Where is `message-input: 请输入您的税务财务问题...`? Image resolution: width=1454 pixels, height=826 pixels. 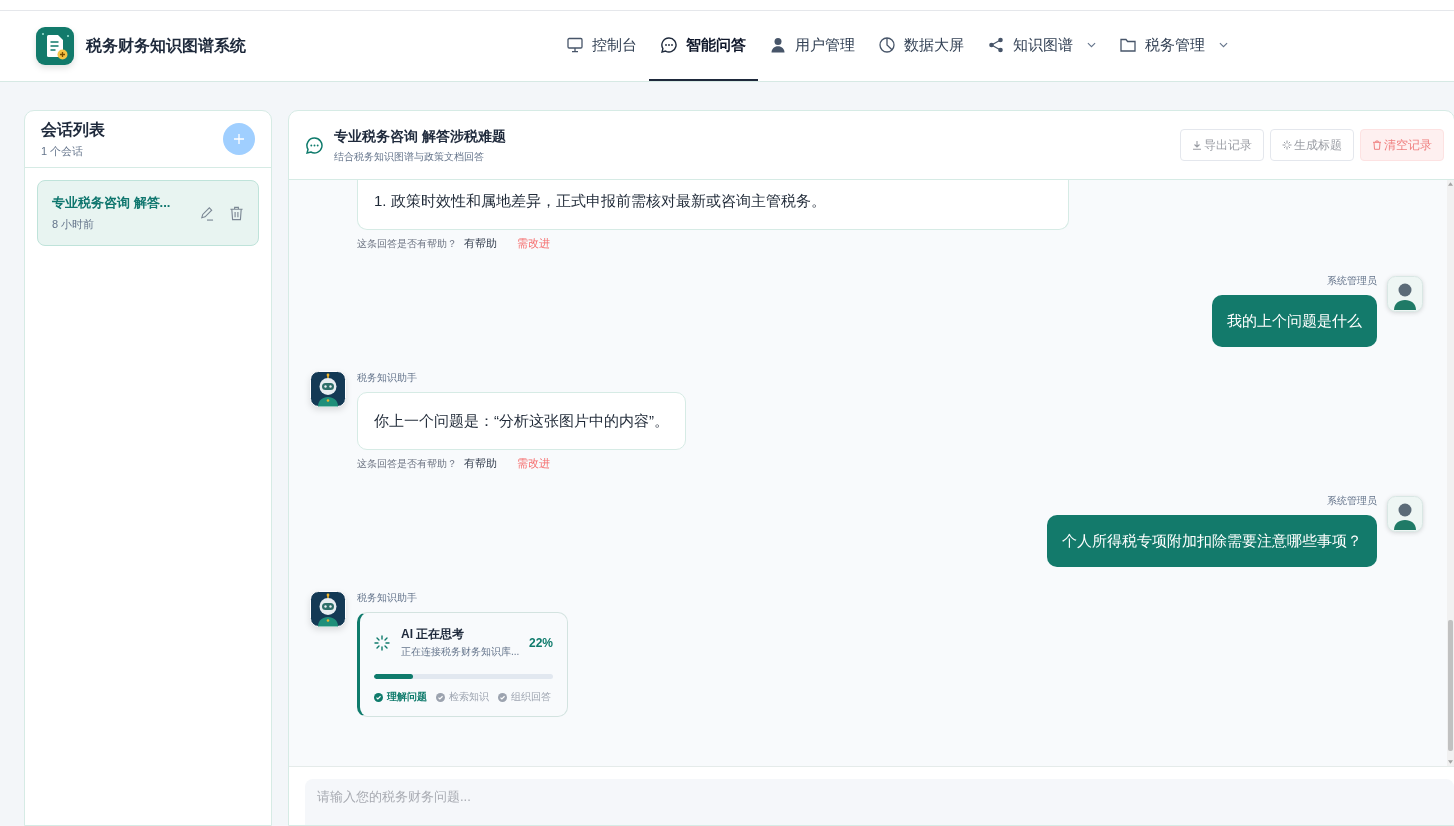
message-input: 请输入您的税务财务问题... is located at coordinates (879, 802).